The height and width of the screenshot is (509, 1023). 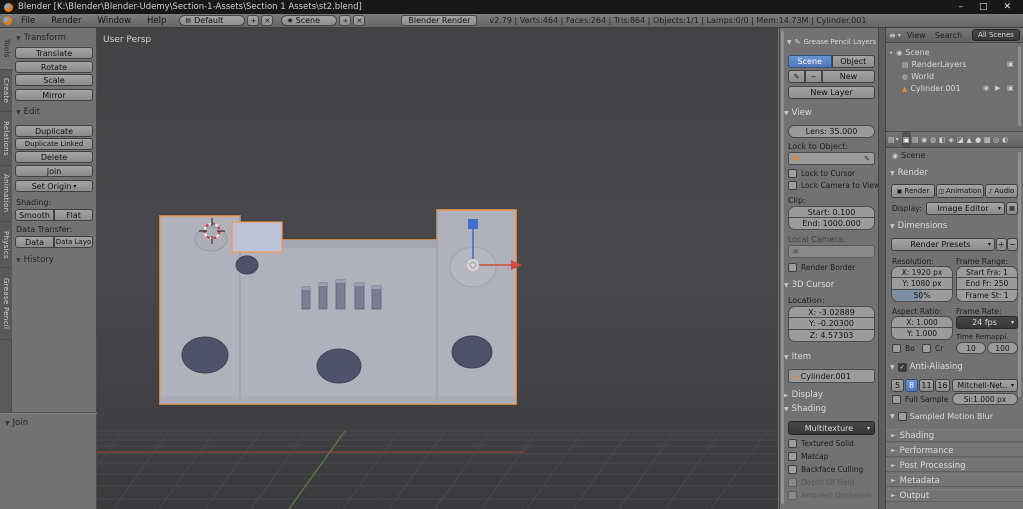 What do you see at coordinates (913, 191) in the screenshot?
I see `render-button: ▣ Render` at bounding box center [913, 191].